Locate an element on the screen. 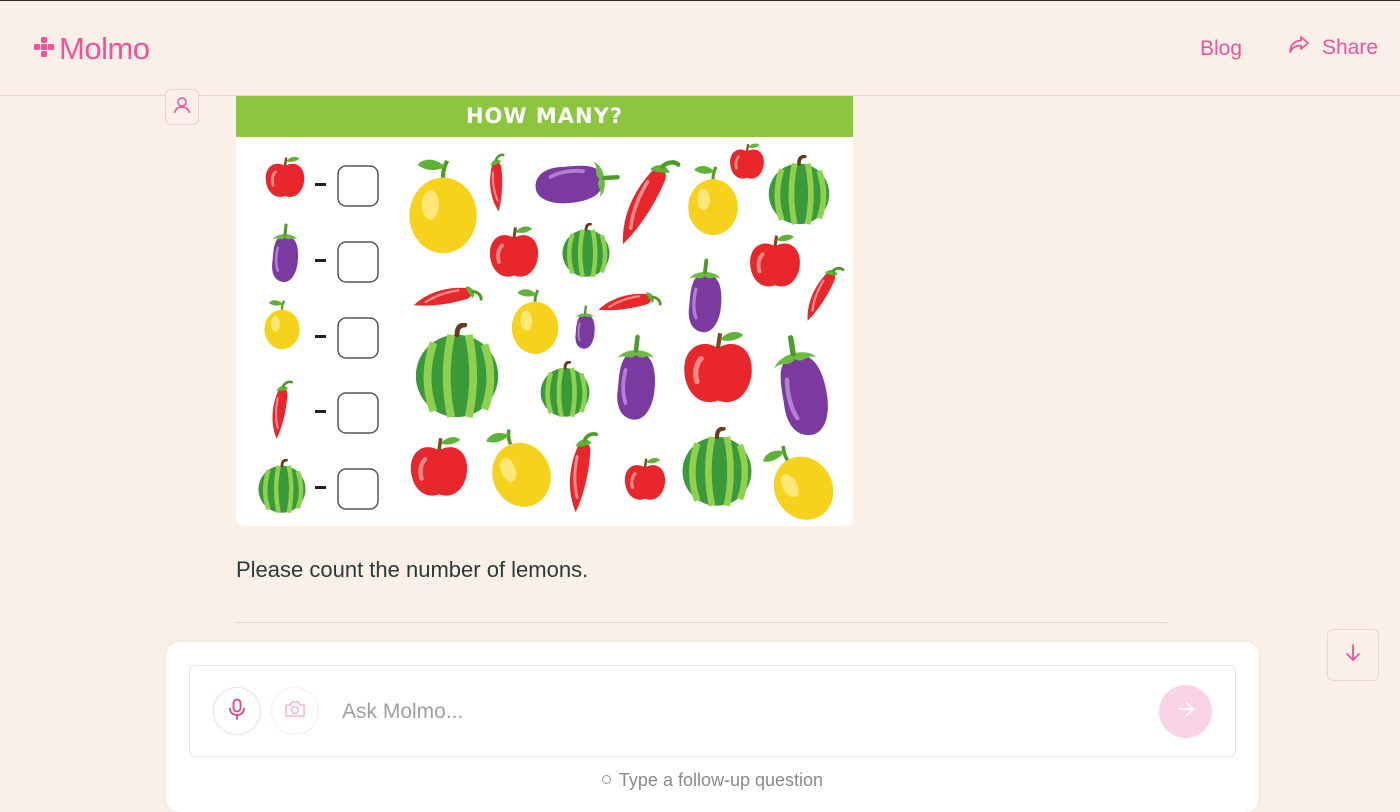 Image resolution: width=1400 pixels, height=812 pixels. hint-text: Type a follow-up question is located at coordinates (721, 780).